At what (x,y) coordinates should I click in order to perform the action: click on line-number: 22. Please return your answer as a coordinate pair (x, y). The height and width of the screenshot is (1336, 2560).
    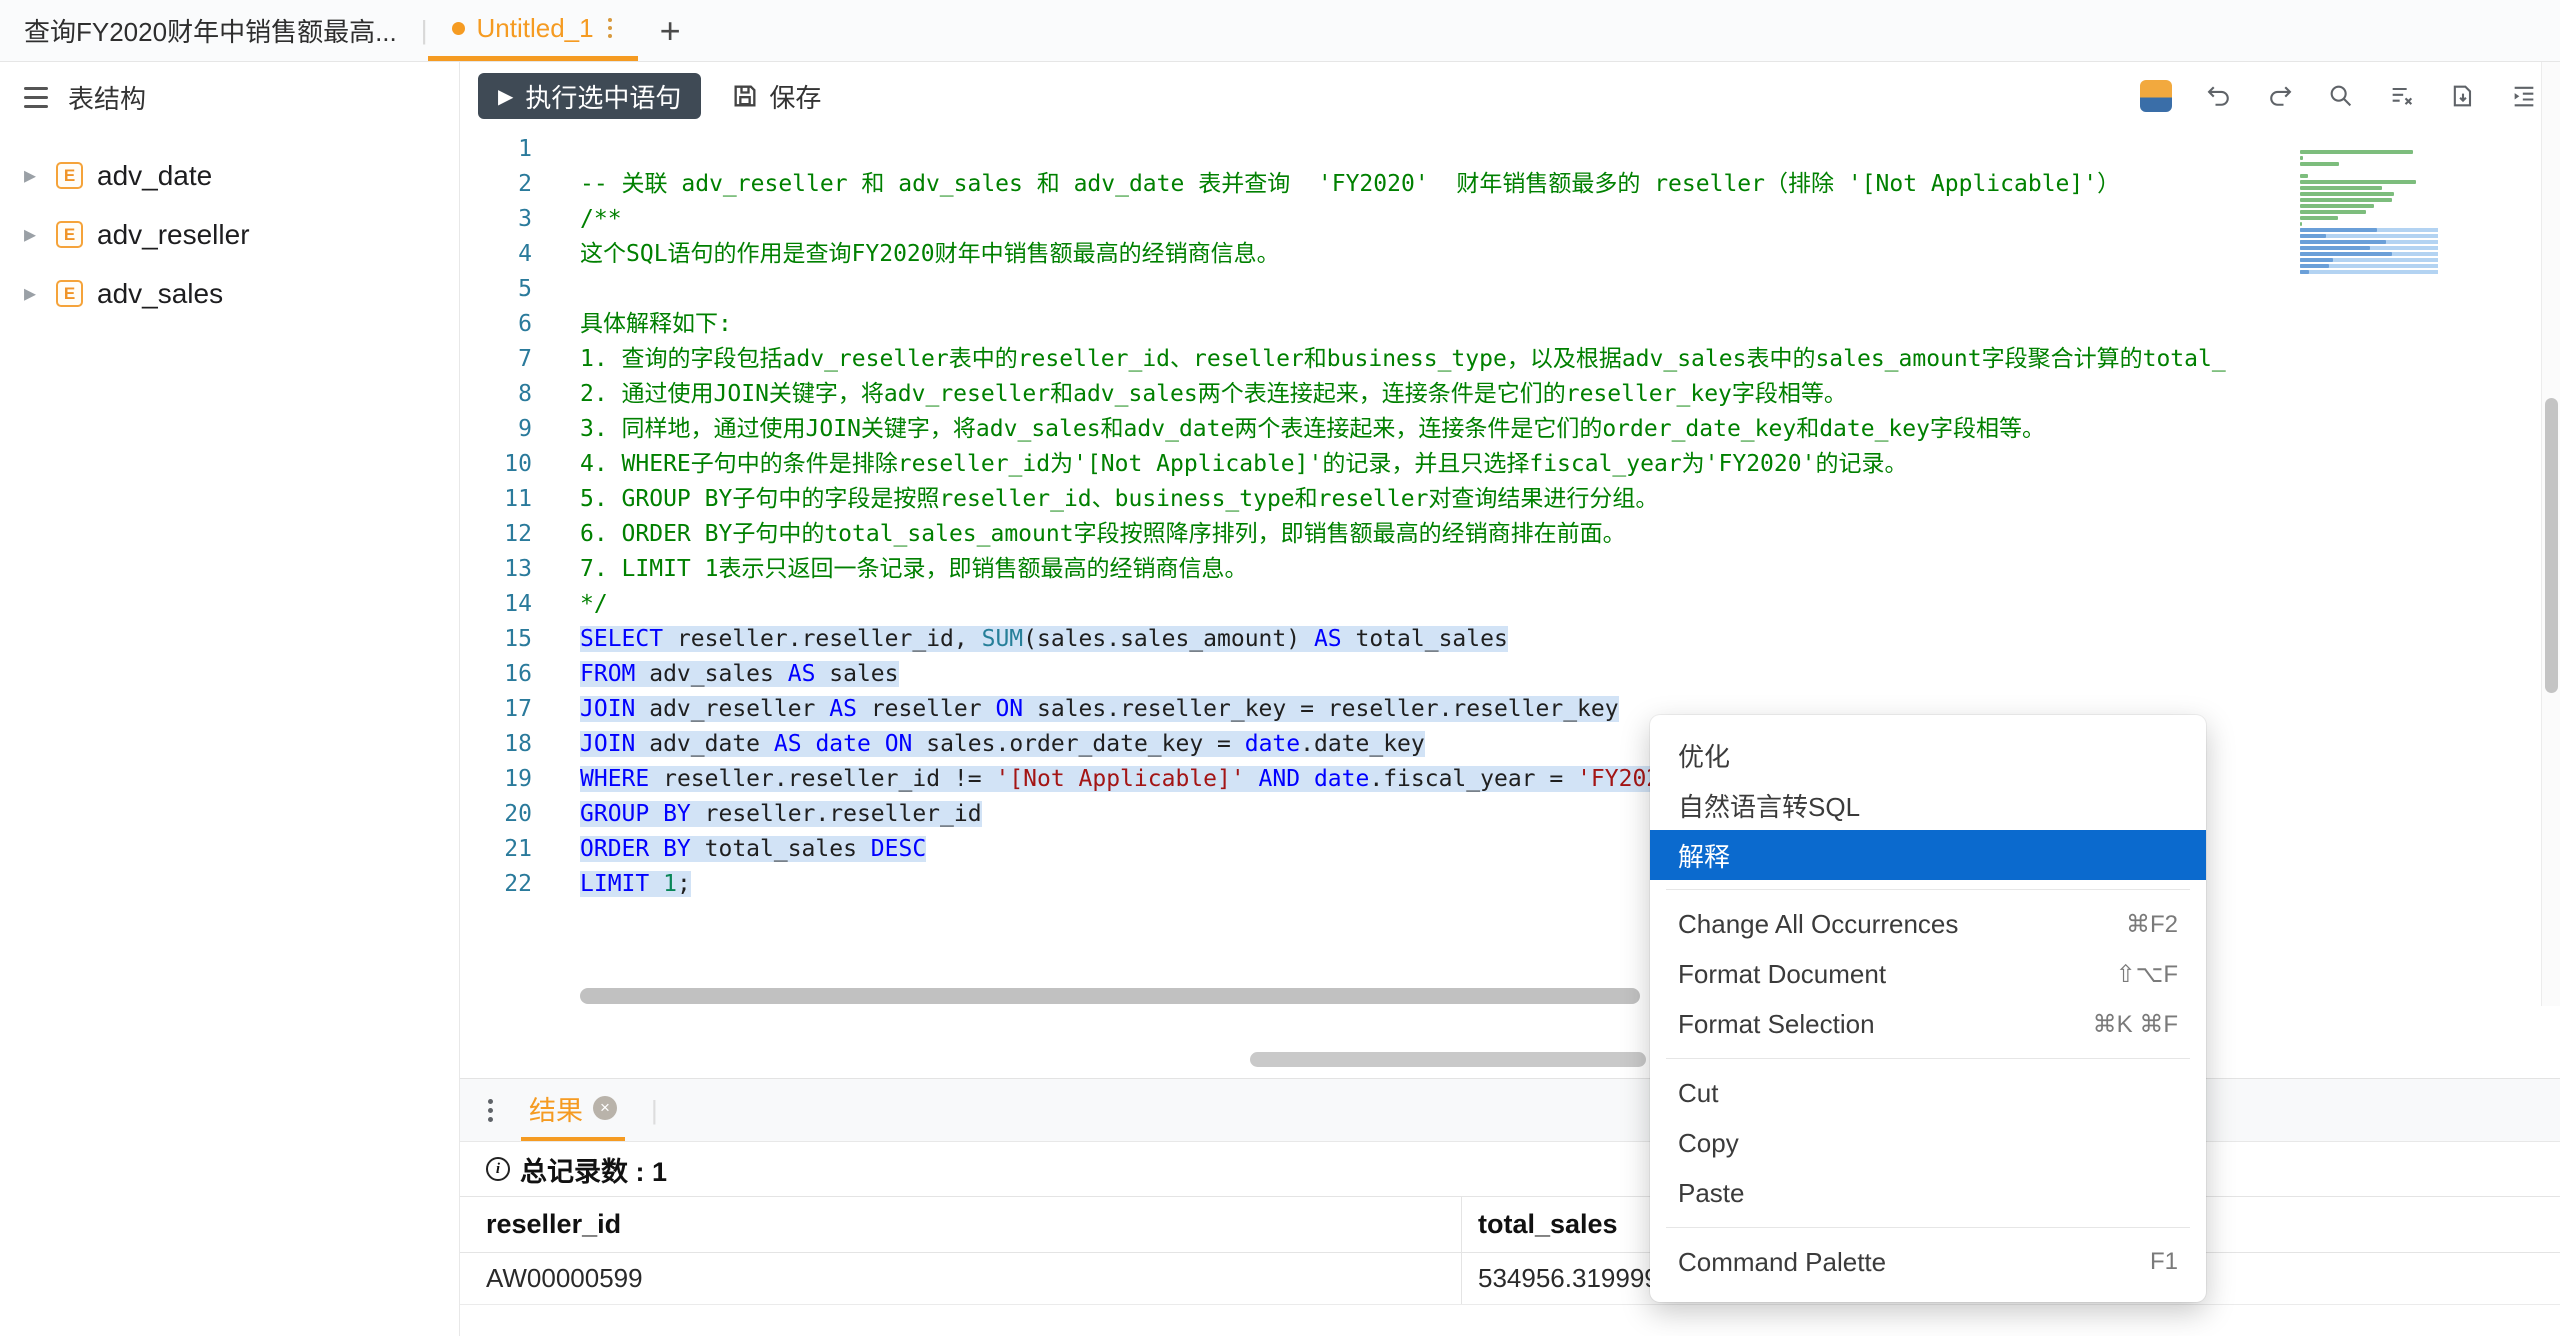
    Looking at the image, I should click on (518, 884).